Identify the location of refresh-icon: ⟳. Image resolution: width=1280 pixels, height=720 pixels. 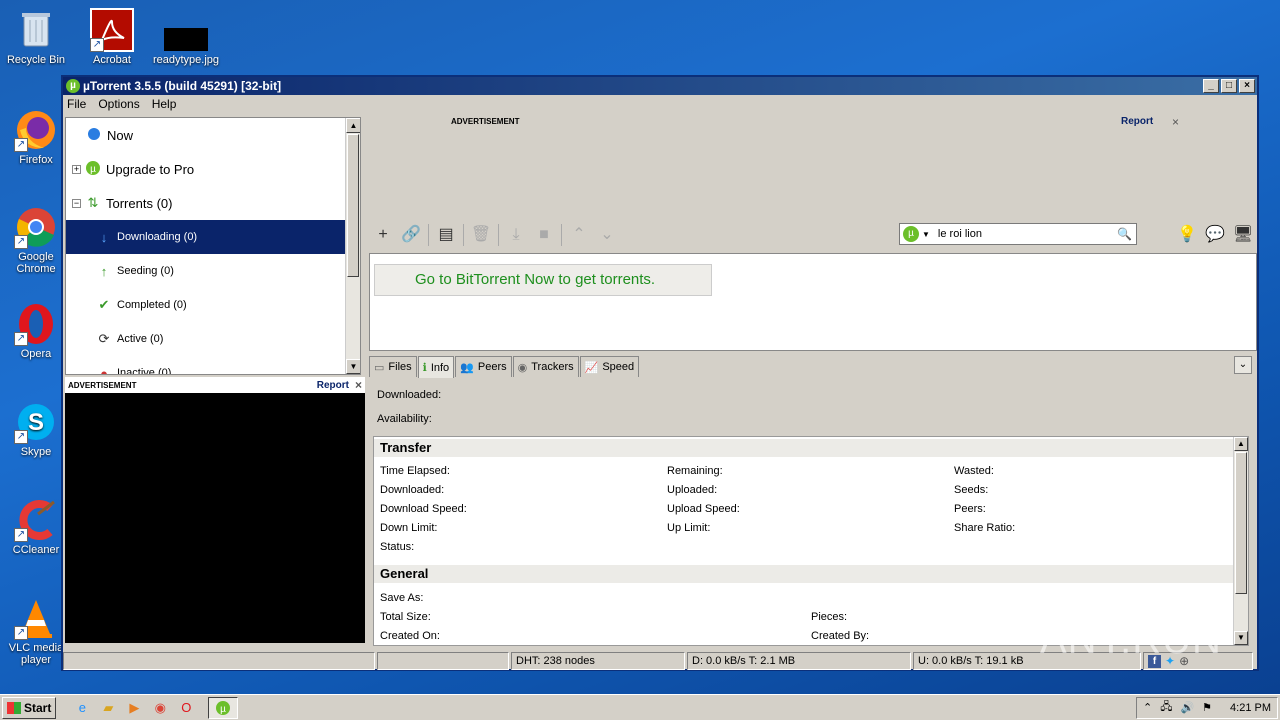
(104, 338).